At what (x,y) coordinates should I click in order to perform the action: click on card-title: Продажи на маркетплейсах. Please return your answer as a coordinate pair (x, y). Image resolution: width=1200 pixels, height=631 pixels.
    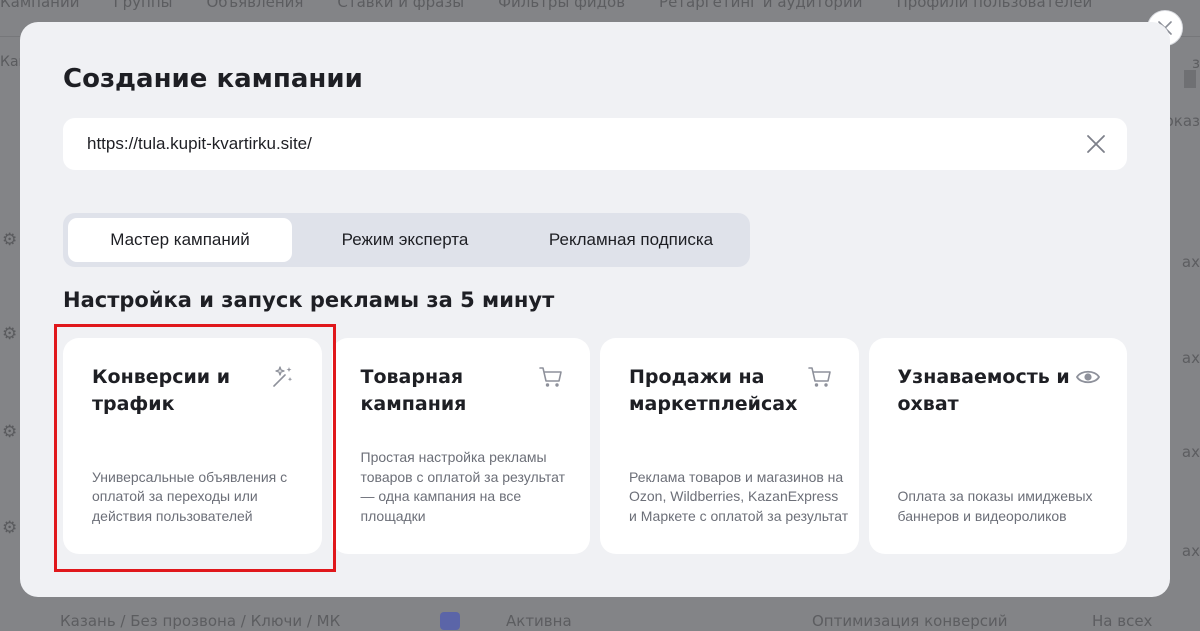
    Looking at the image, I should click on (713, 390).